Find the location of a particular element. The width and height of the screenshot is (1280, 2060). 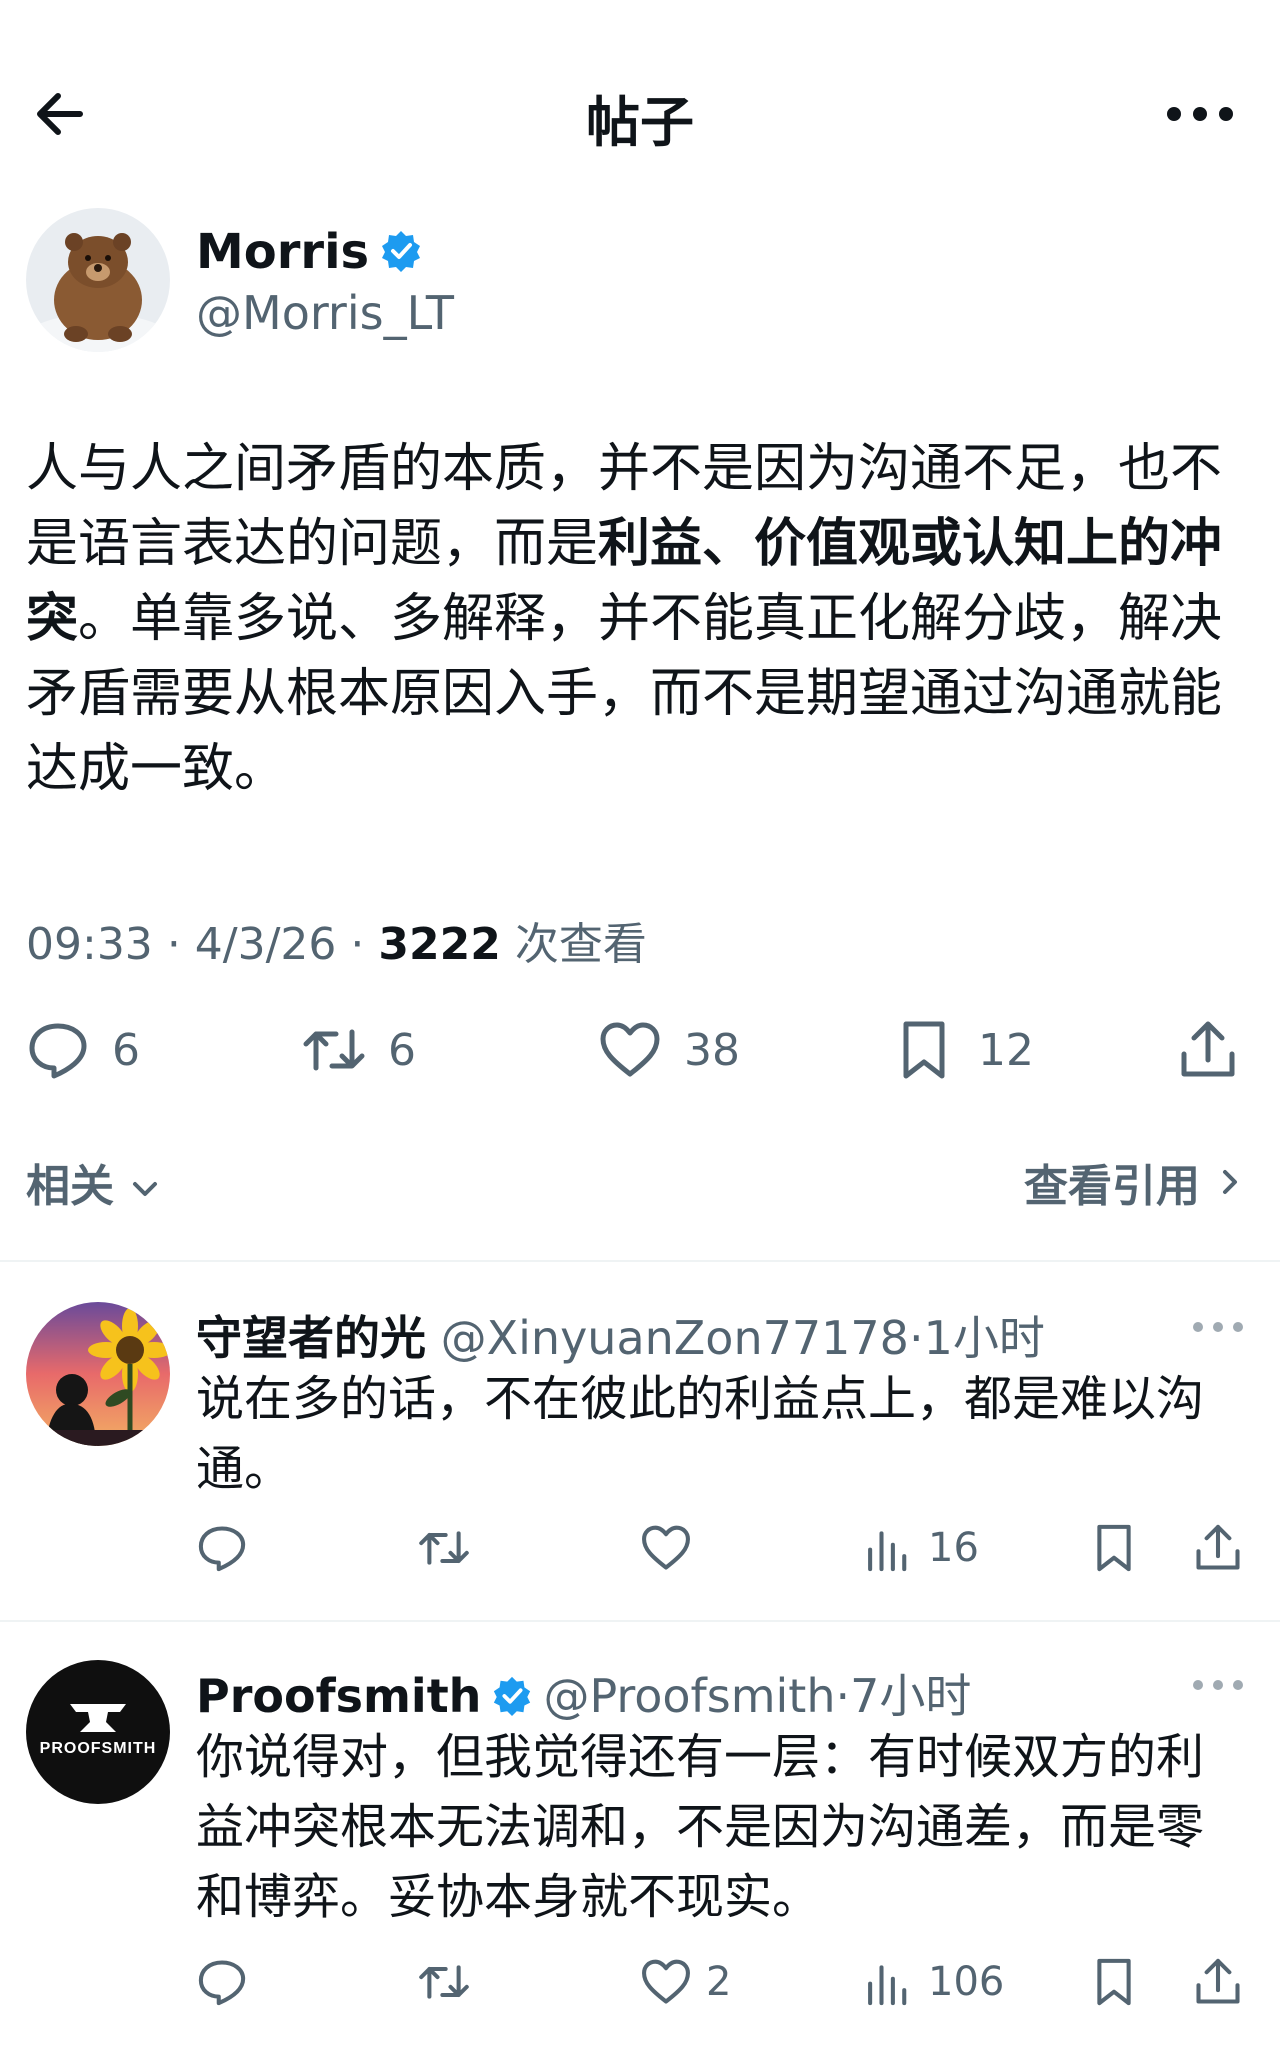

reply-actions: 2 106 is located at coordinates (726, 1982).